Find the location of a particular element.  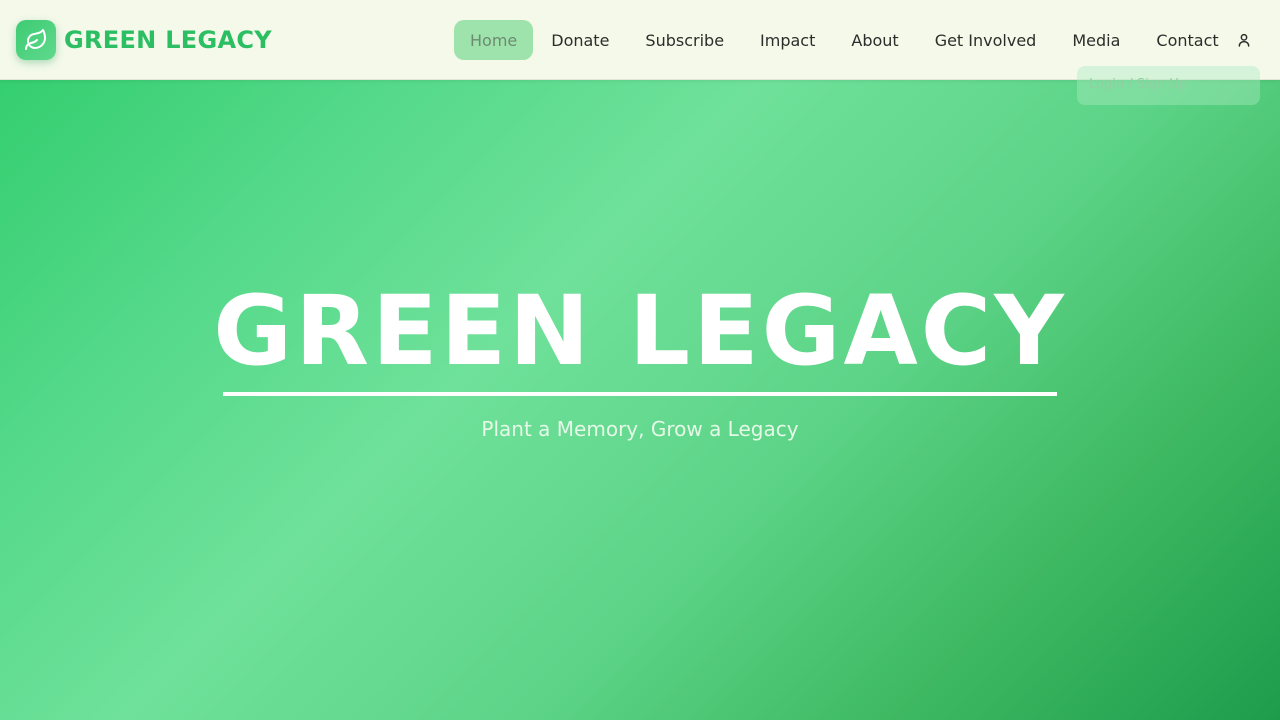

brand-logo is located at coordinates (36, 40).